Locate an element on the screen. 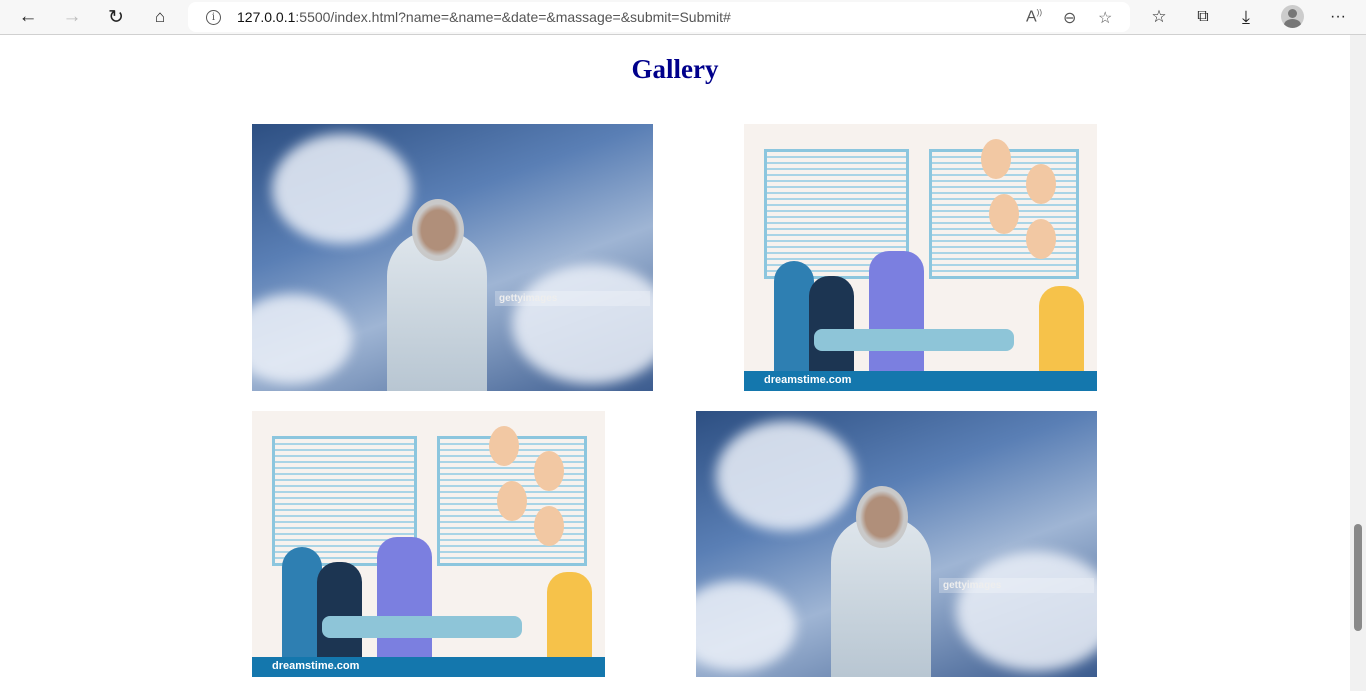 This screenshot has width=1366, height=691. forward-button: → is located at coordinates (72, 17).